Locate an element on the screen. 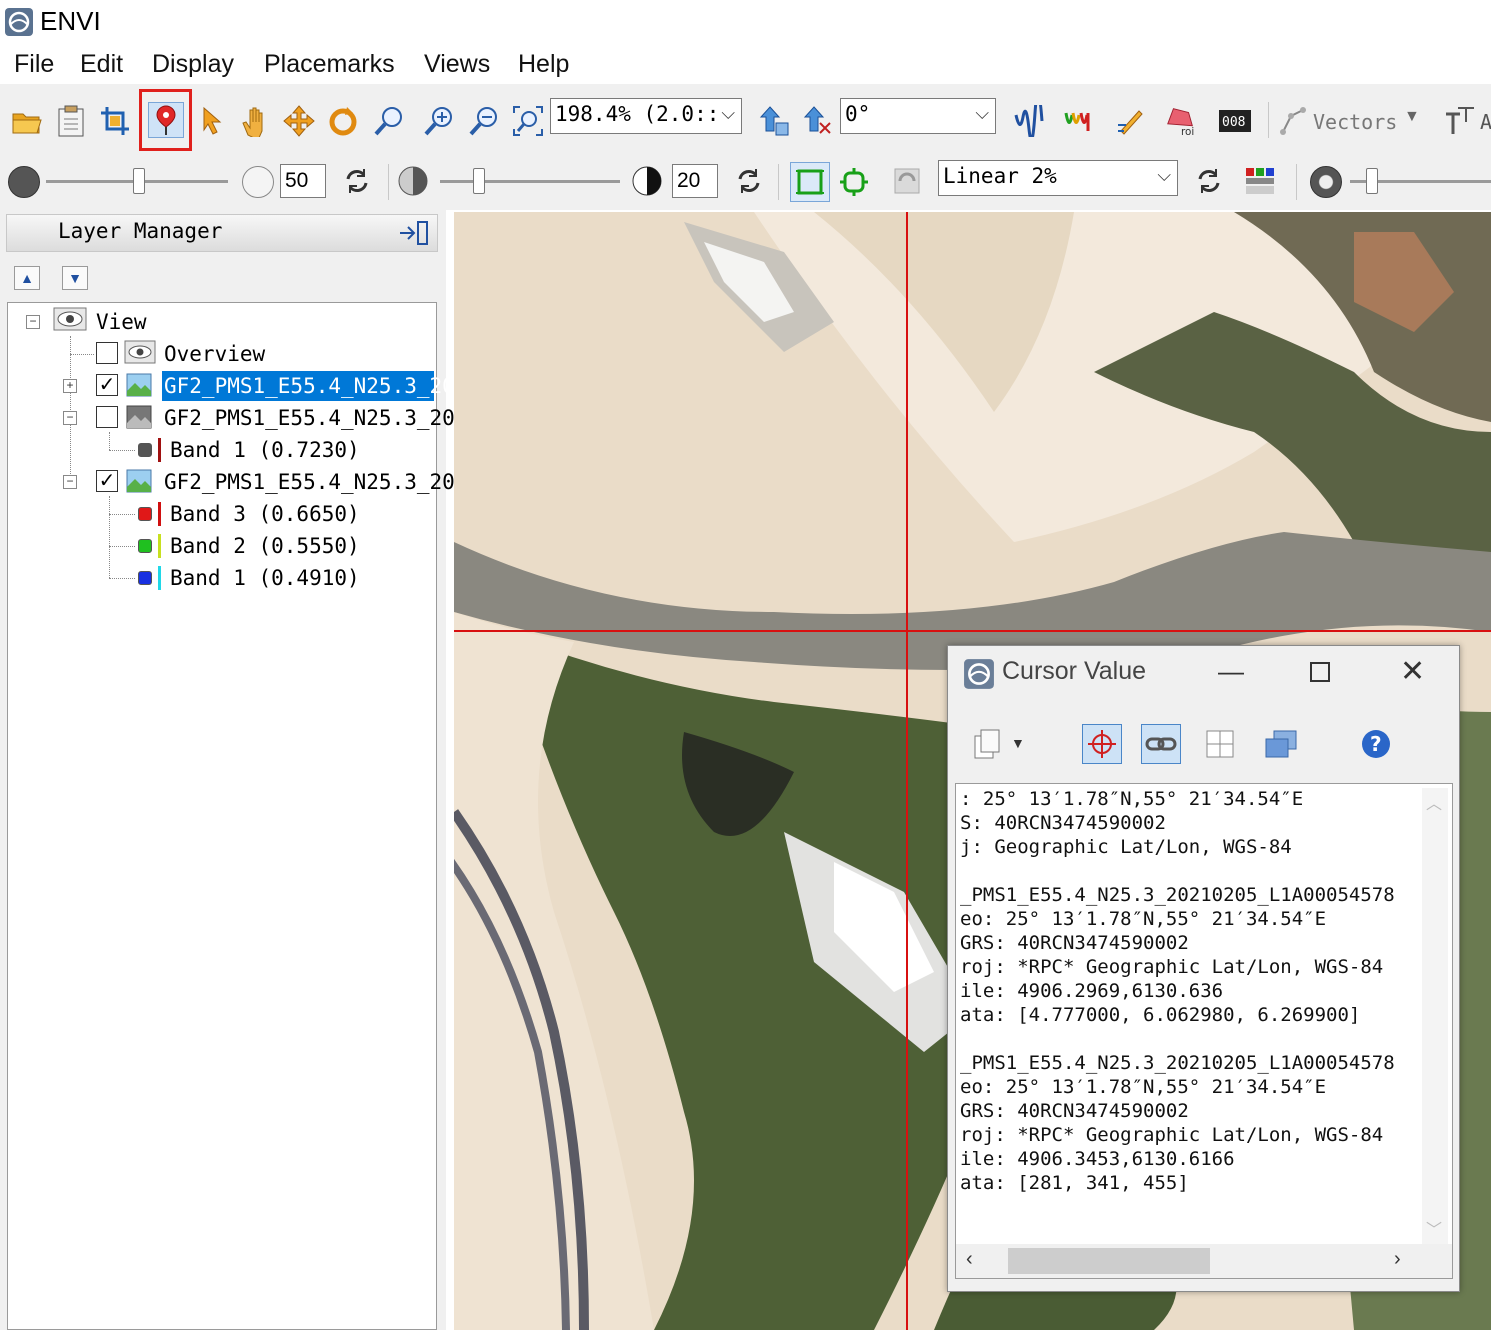 The width and height of the screenshot is (1491, 1330). overview-checkbox is located at coordinates (107, 353).